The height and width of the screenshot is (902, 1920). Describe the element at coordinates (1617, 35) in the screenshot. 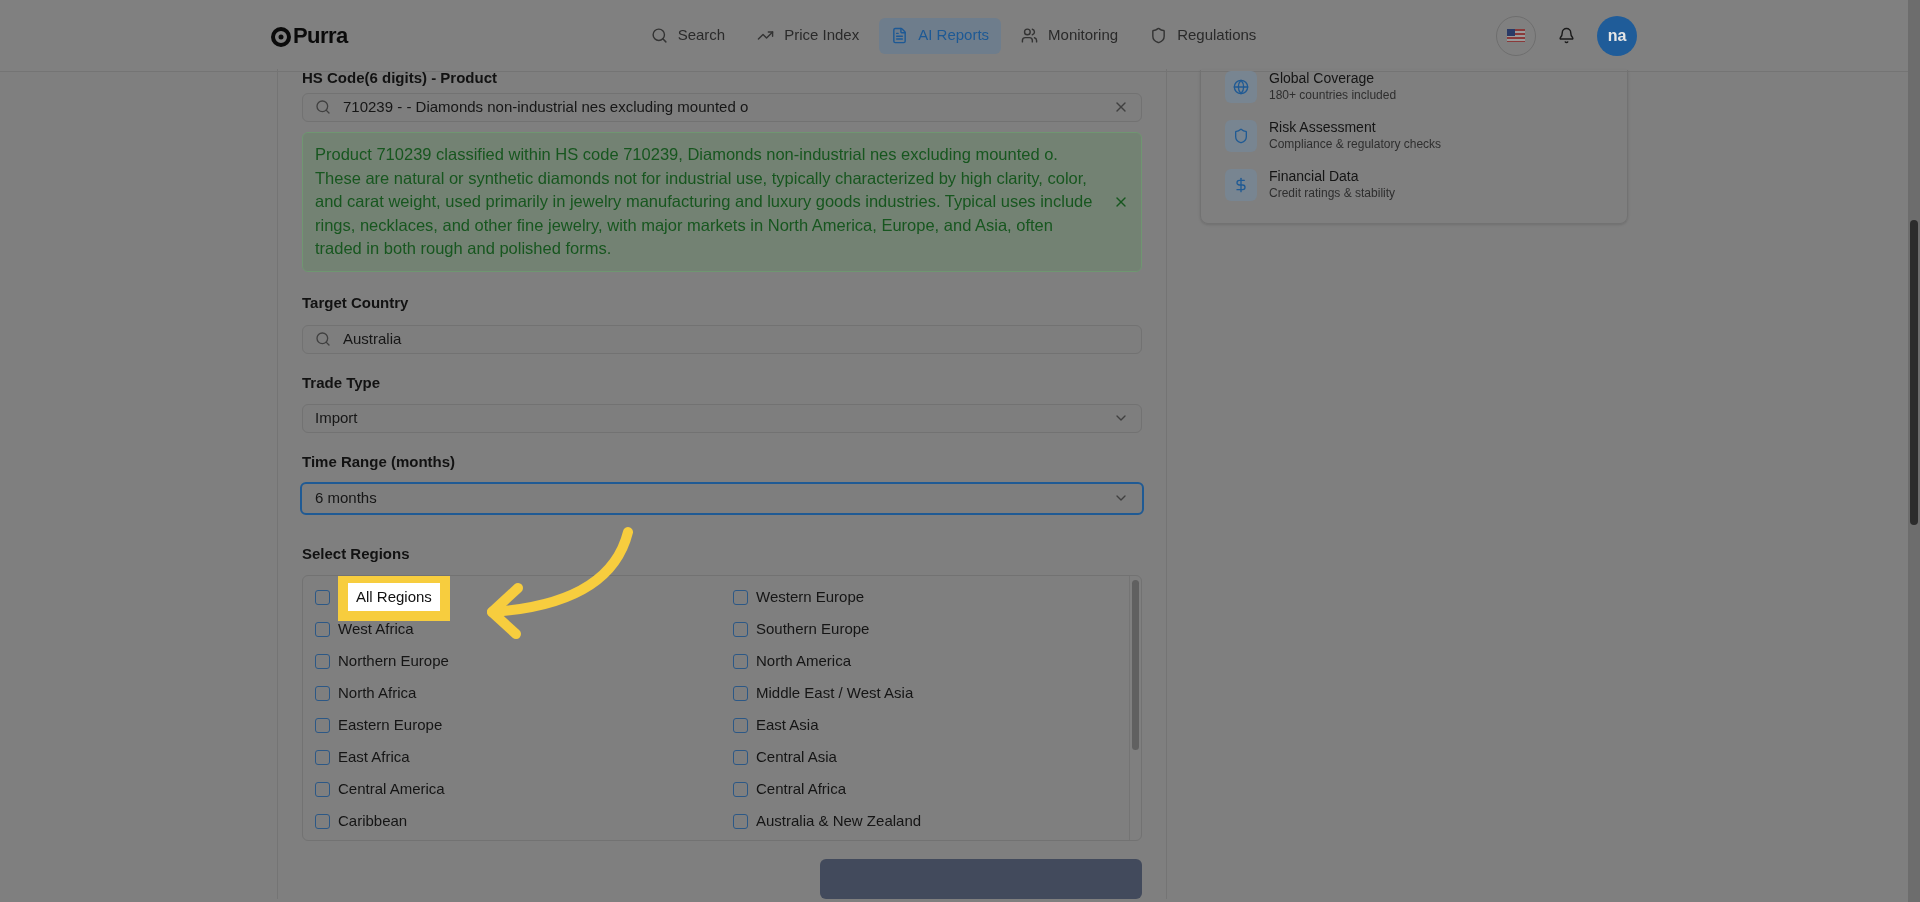

I see `avatar: na` at that location.